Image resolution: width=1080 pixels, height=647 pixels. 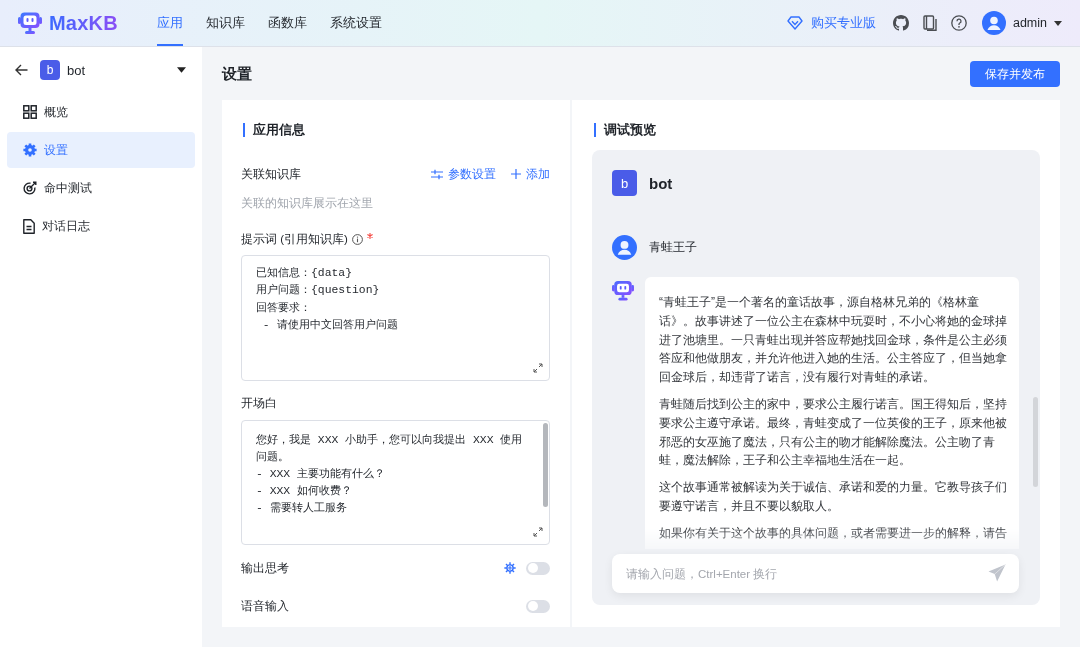 I want to click on sidebar-item: 对话日志, so click(x=101, y=226).